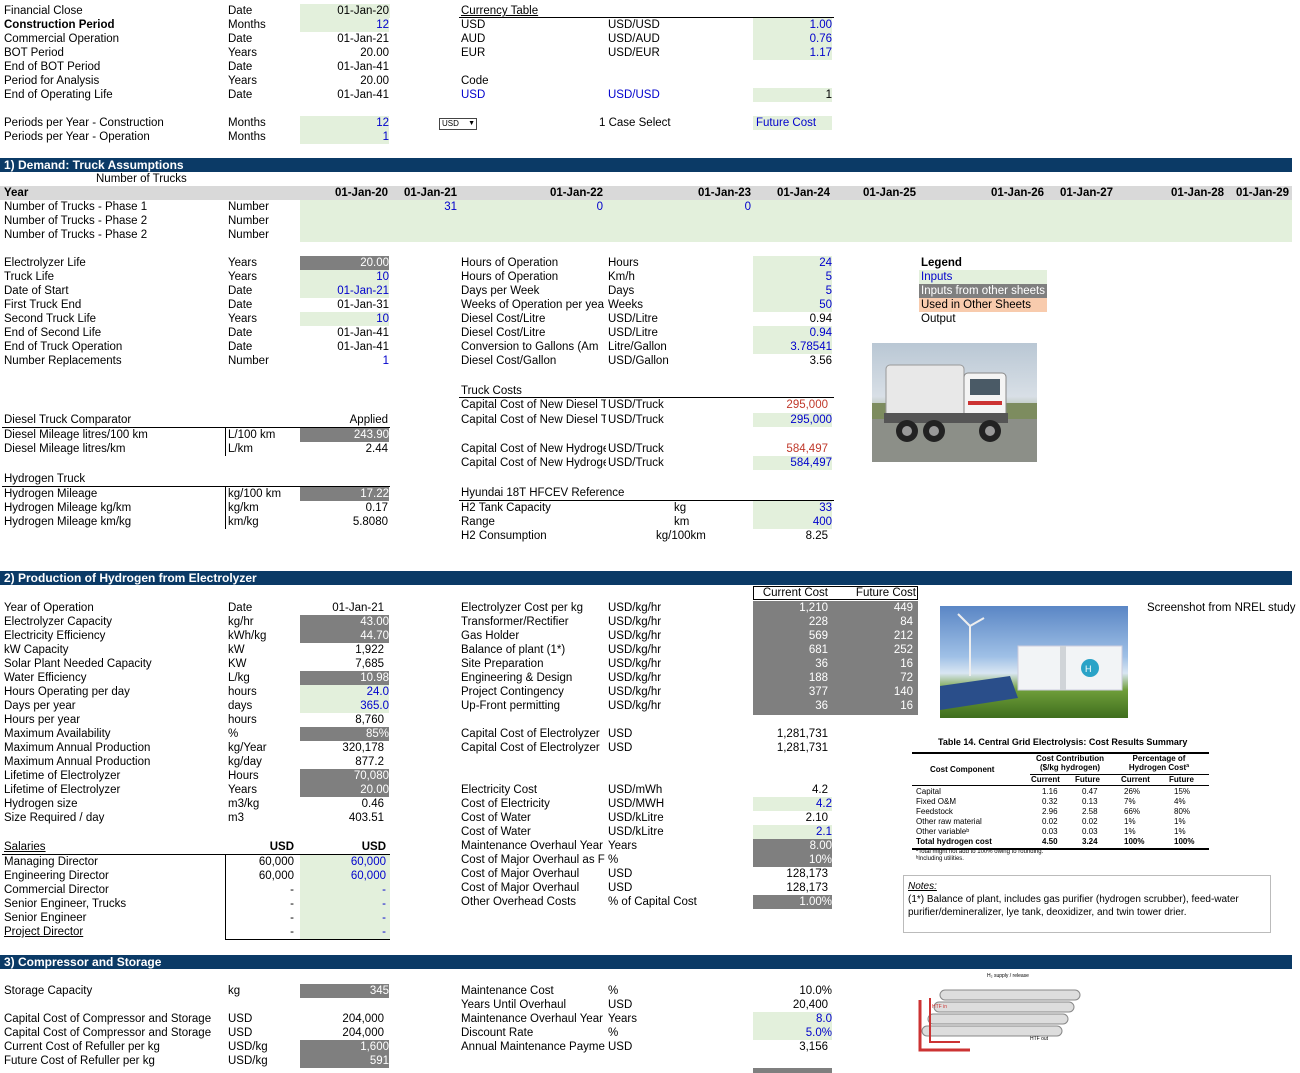 This screenshot has height=1073, width=1300. Describe the element at coordinates (50, 319) in the screenshot. I see `label: Second Truck Life` at that location.